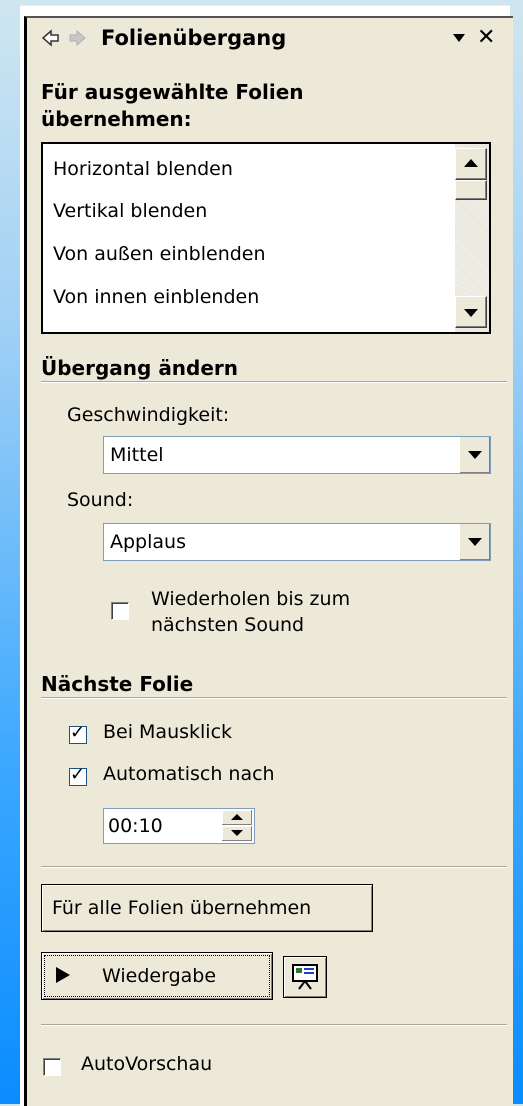 The width and height of the screenshot is (523, 1106). I want to click on automatic-label: Automatisch nach, so click(189, 774).